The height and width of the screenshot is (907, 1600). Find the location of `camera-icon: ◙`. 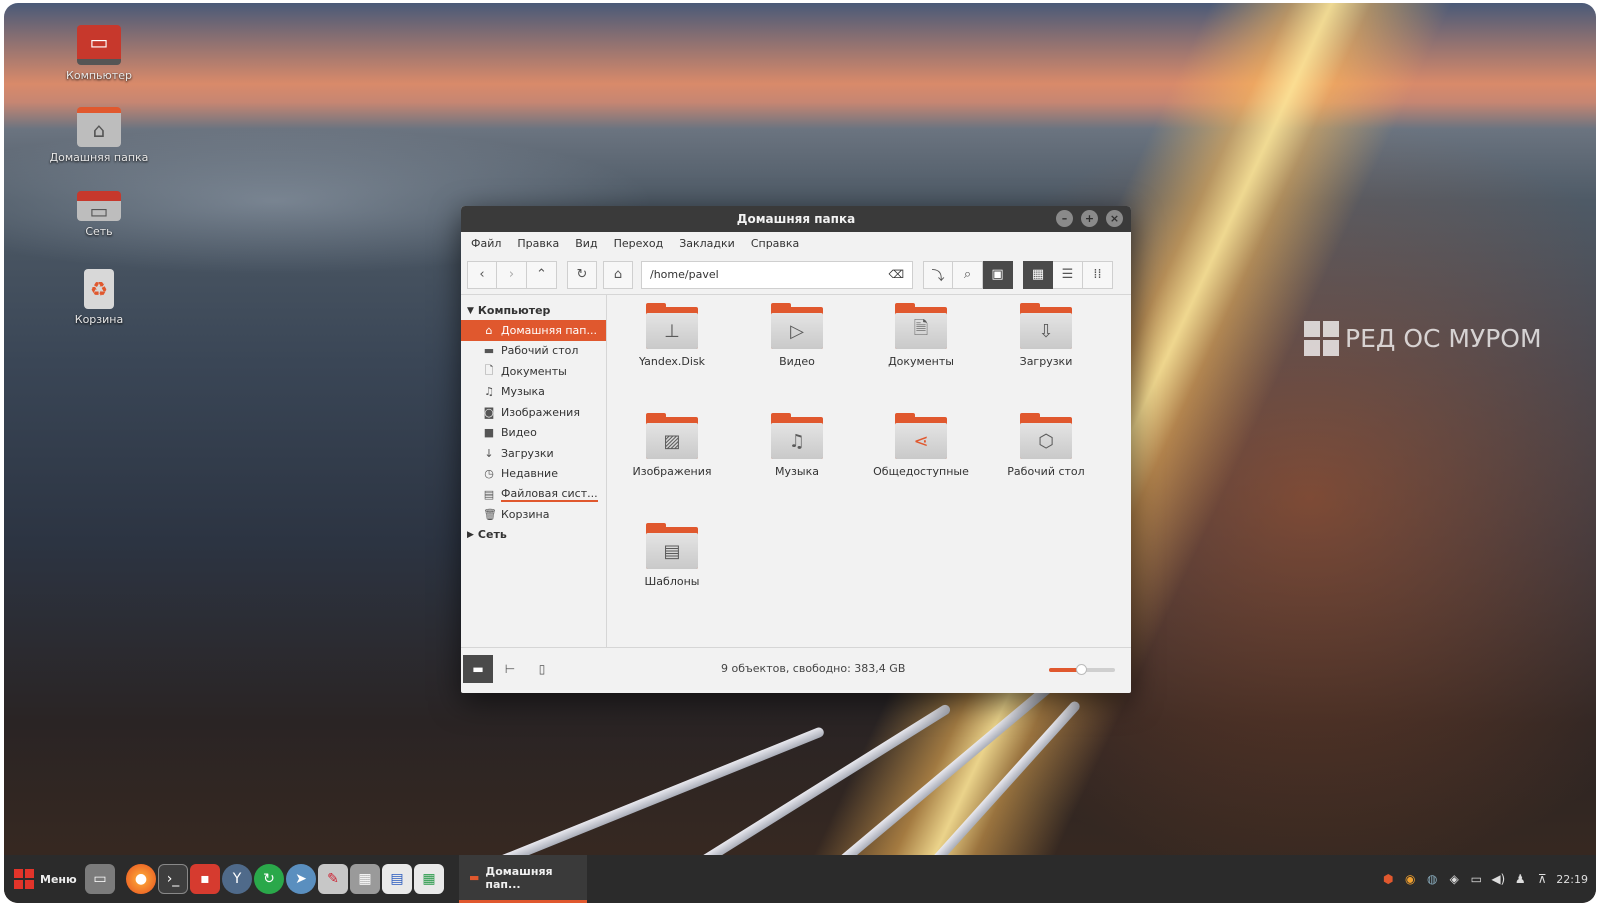

camera-icon: ◙ is located at coordinates (489, 412).